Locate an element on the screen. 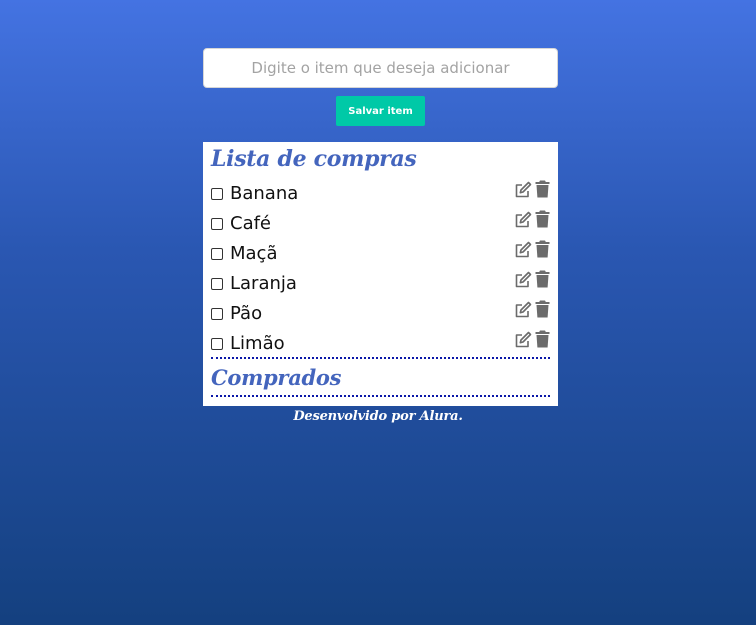  list-item: Café is located at coordinates (380, 225).